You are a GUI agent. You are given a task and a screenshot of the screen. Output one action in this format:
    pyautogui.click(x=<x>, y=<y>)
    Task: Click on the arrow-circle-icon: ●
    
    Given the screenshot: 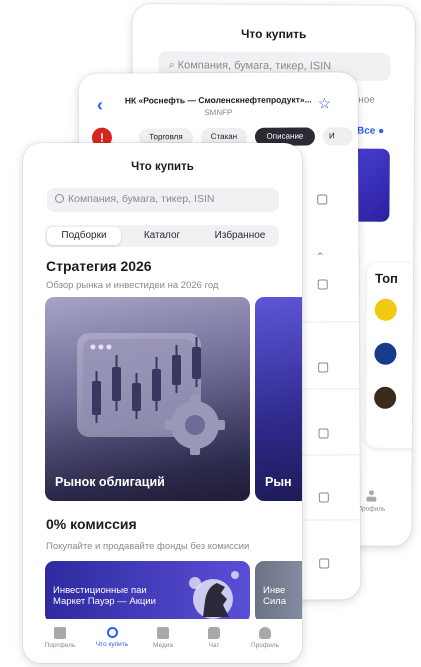 What is the action you would take?
    pyautogui.click(x=381, y=131)
    